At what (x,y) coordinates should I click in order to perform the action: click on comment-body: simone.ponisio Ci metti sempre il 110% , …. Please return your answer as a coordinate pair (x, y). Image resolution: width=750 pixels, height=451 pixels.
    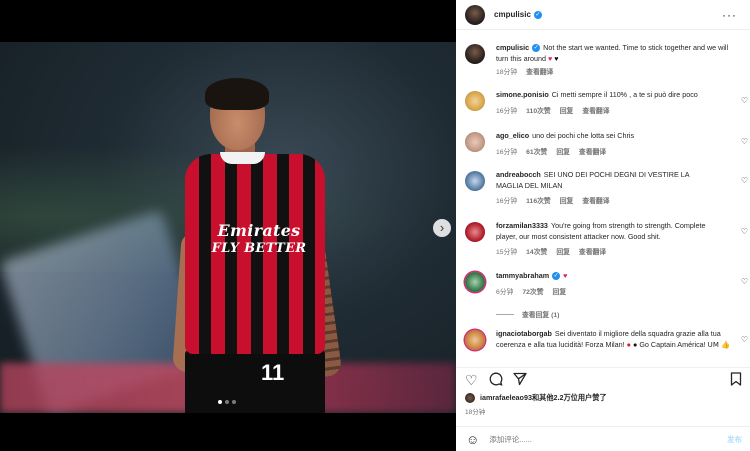
    Looking at the image, I should click on (613, 103).